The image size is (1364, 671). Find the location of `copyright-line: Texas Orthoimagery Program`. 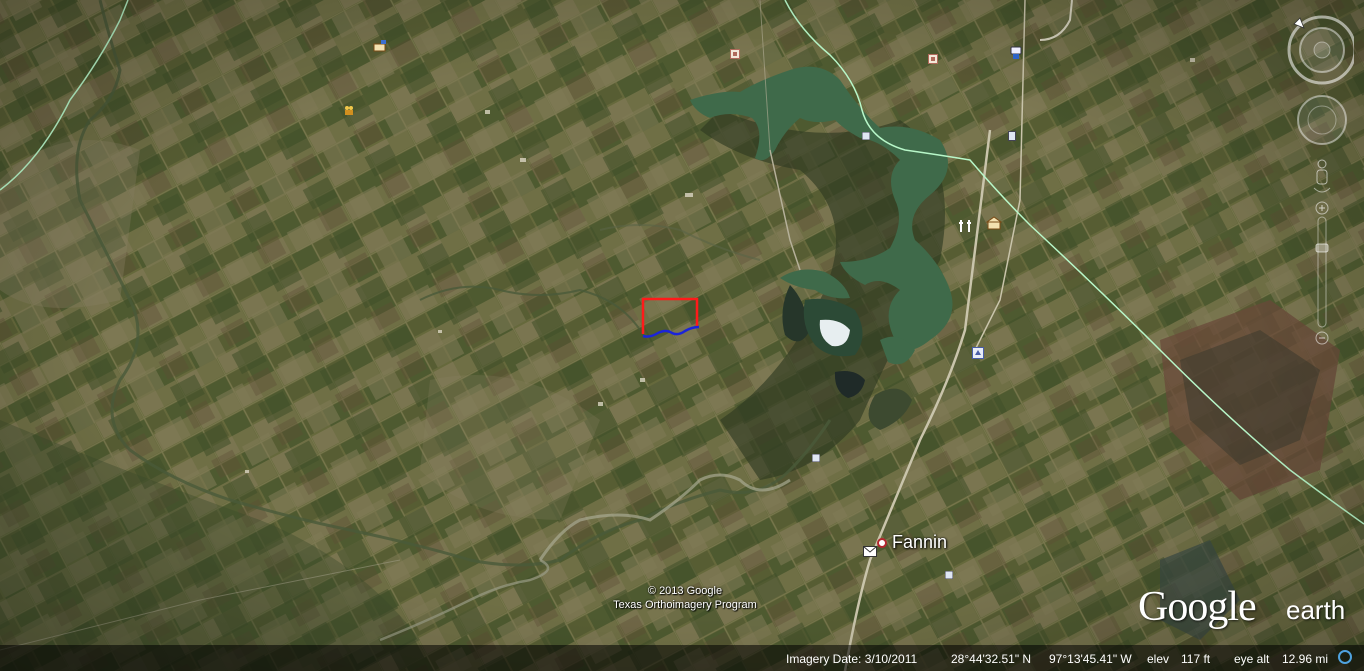

copyright-line: Texas Orthoimagery Program is located at coordinates (685, 605).